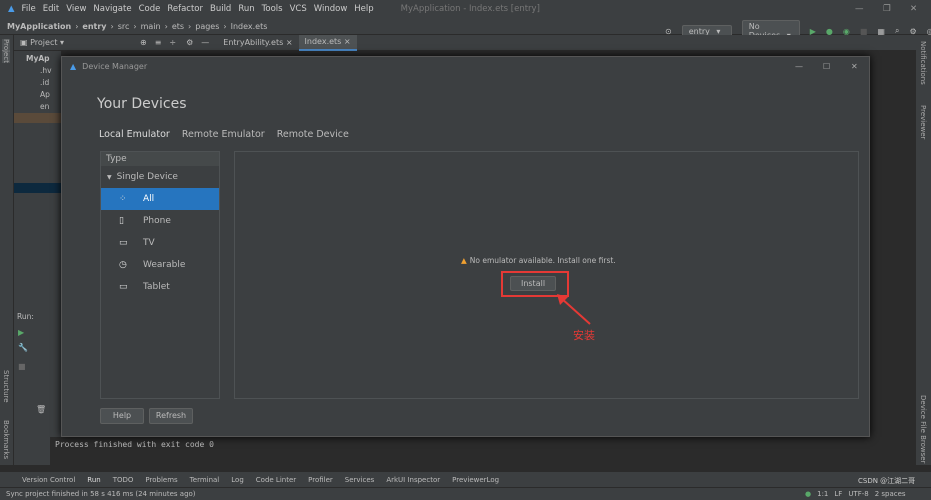 This screenshot has width=931, height=500. I want to click on tab-remote-device: Remote Device, so click(313, 134).